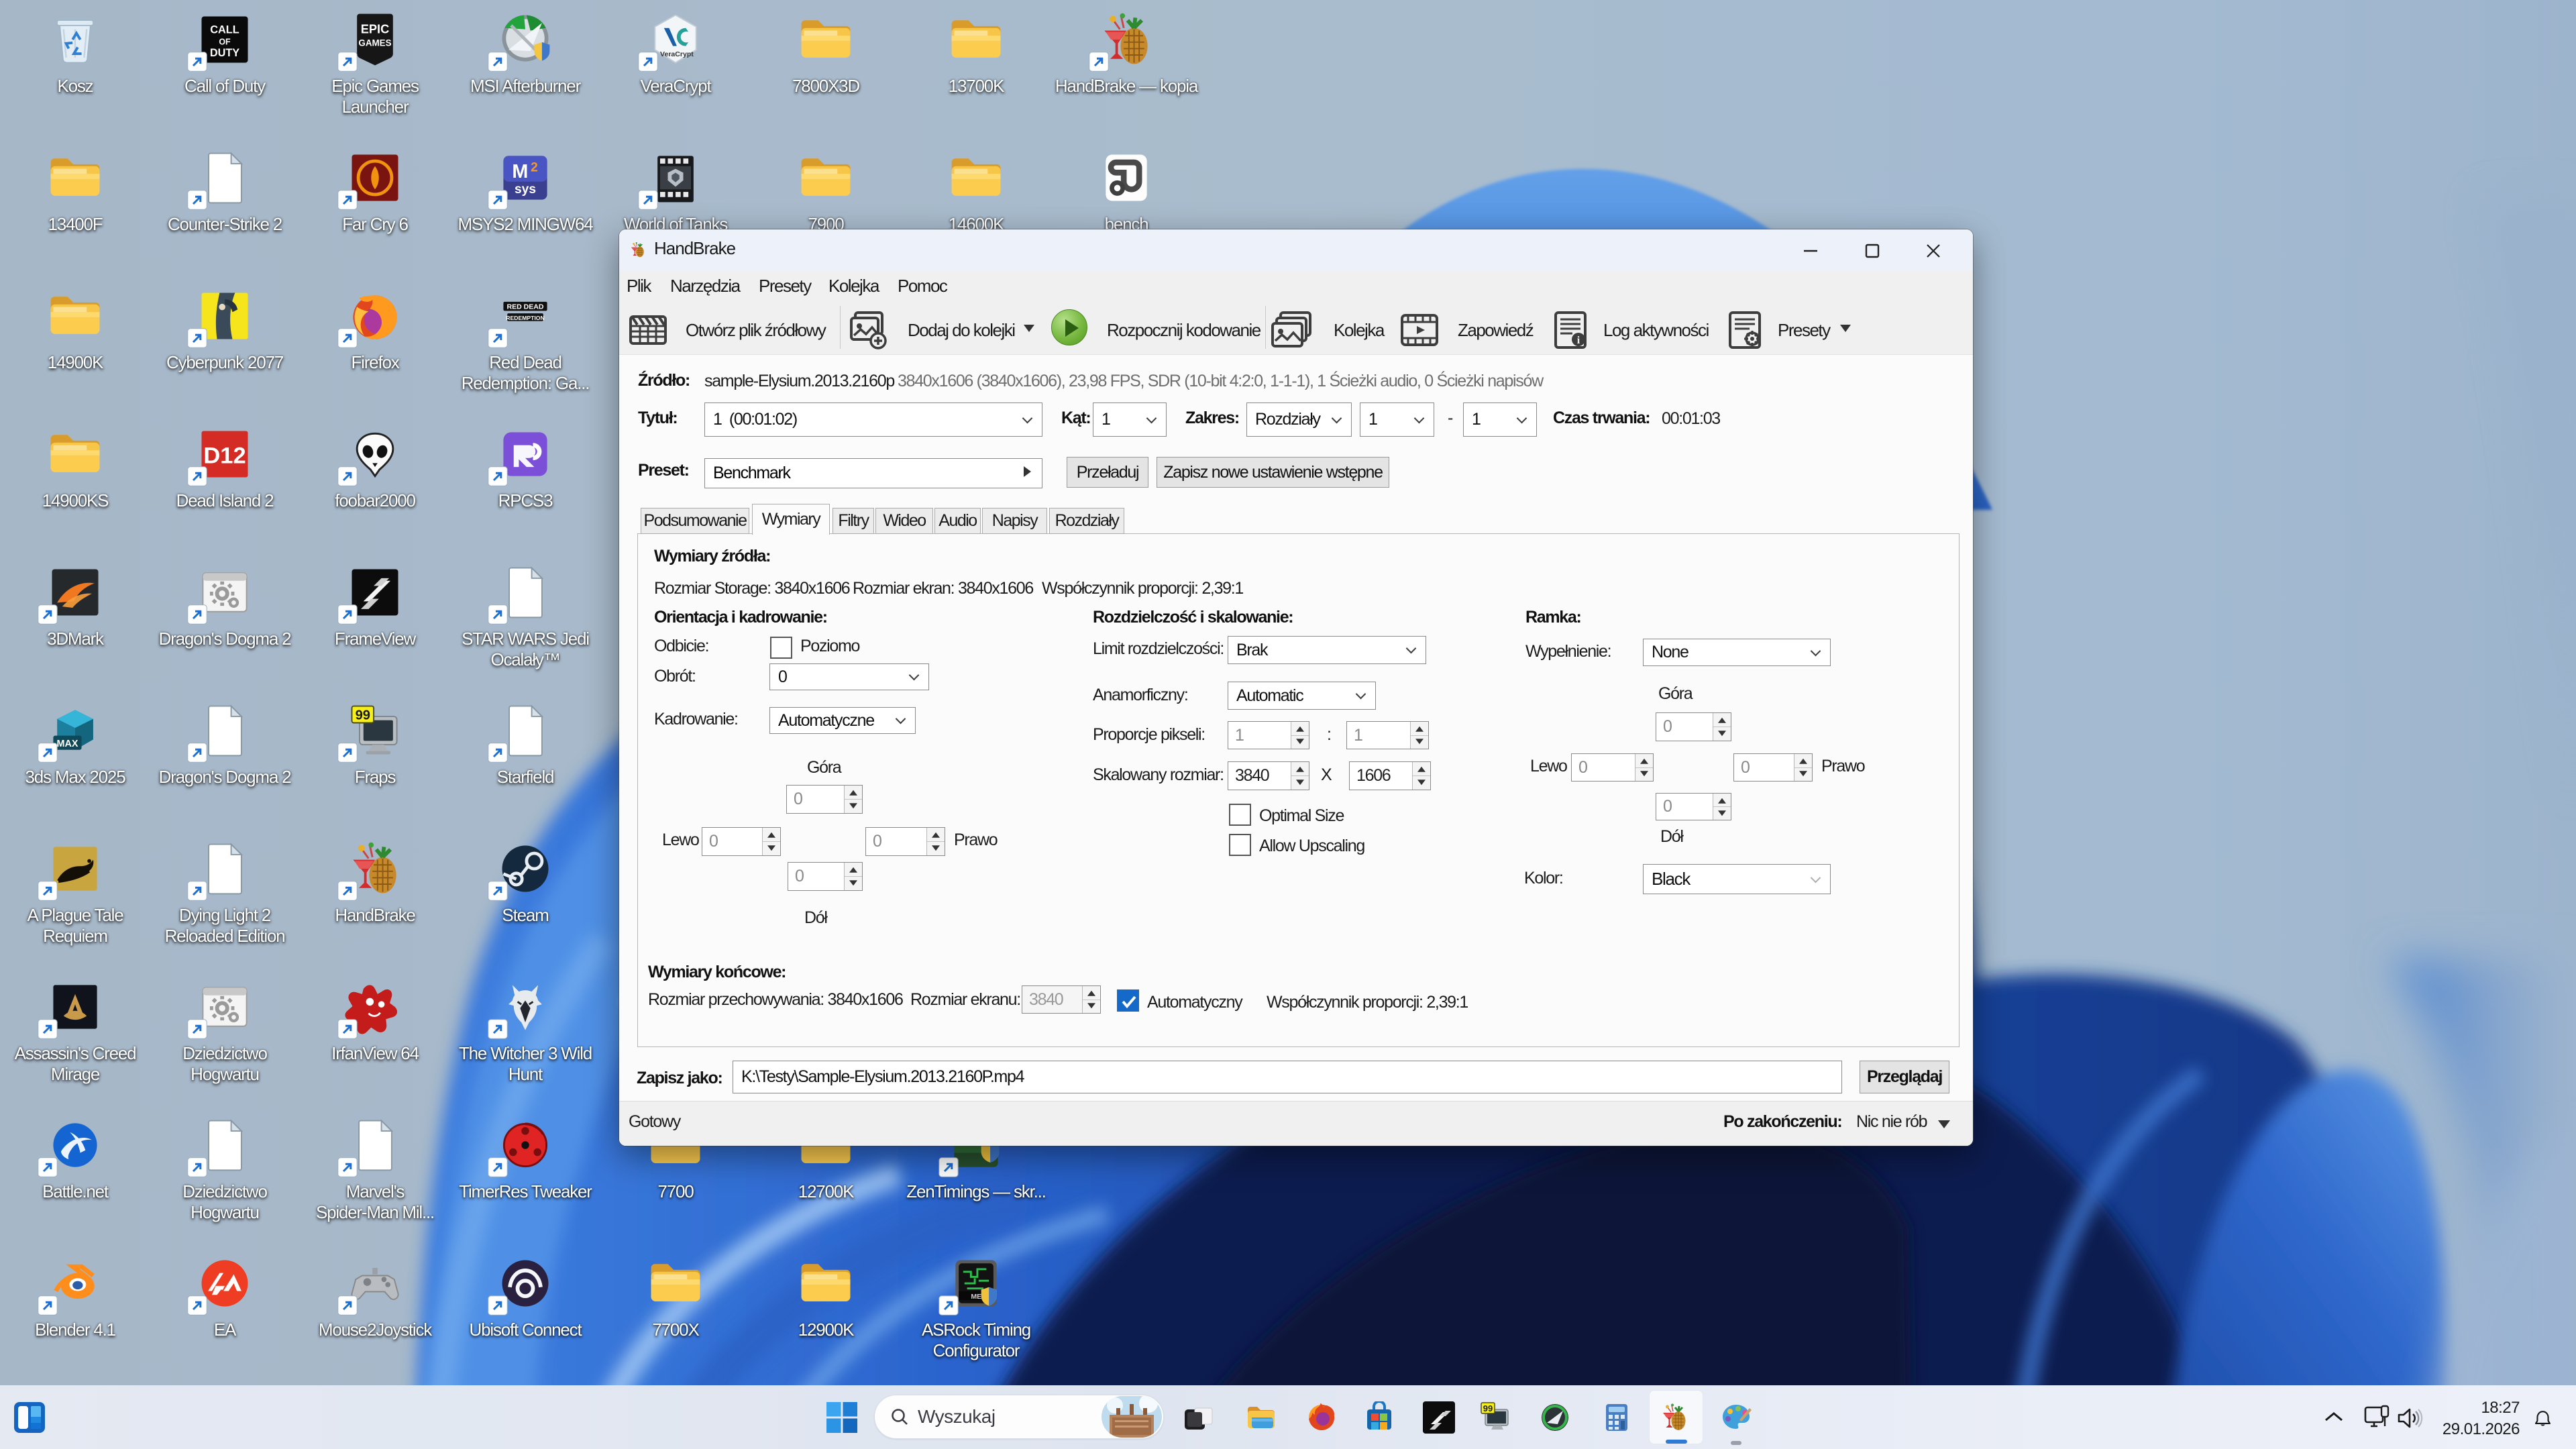  What do you see at coordinates (224, 29) in the screenshot?
I see `svg-text: CALL` at bounding box center [224, 29].